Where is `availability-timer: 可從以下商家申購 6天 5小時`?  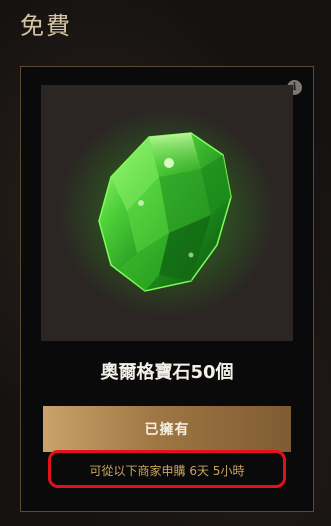 availability-timer: 可從以下商家申購 6天 5小時 is located at coordinates (167, 471).